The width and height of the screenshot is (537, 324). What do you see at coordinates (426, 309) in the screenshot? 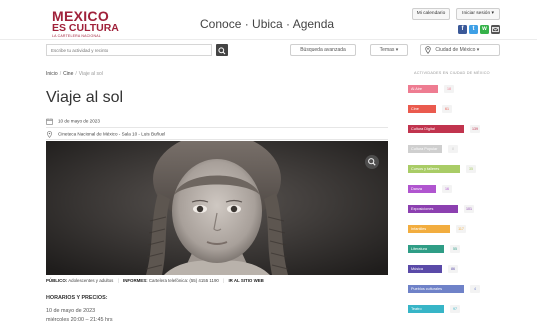
I see `sidebar-category-item: Teatro` at bounding box center [426, 309].